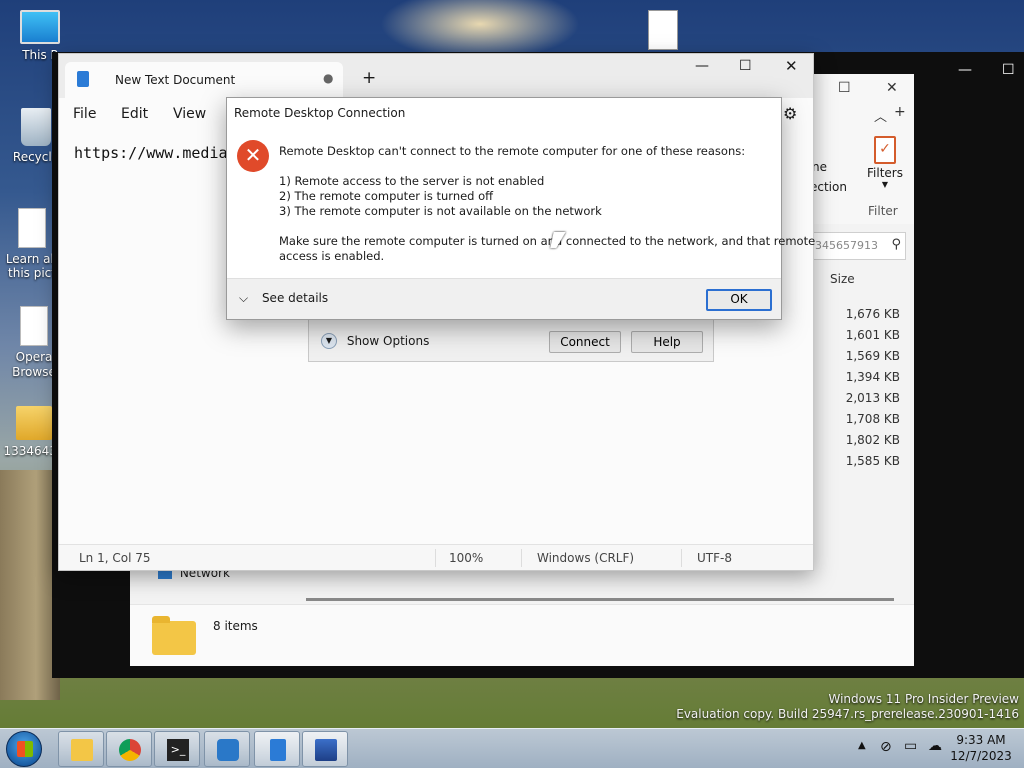 The width and height of the screenshot is (1024, 768). I want to click on dialog-title: Remote Desktop Connection, so click(504, 113).